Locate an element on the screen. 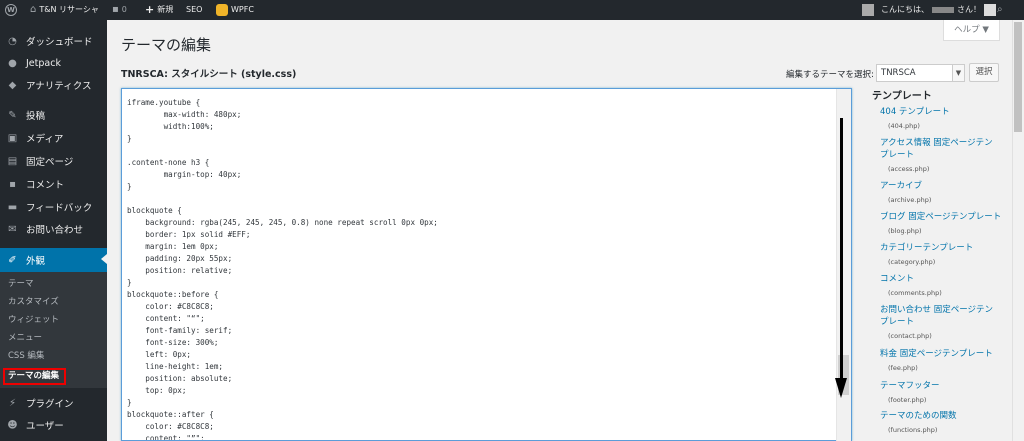  code-line: top: 0px; is located at coordinates (157, 390).